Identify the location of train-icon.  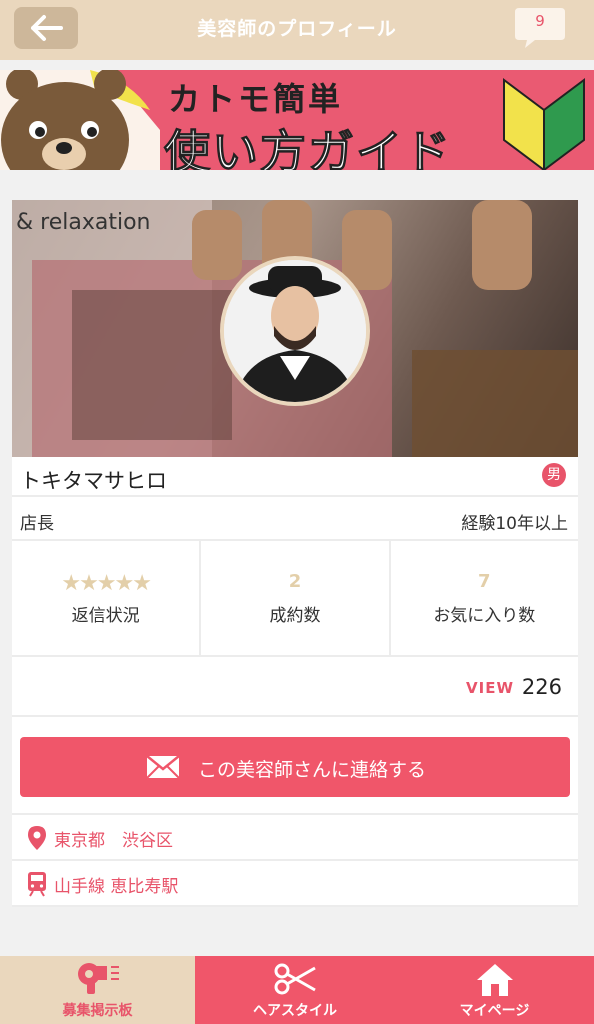
(37, 884).